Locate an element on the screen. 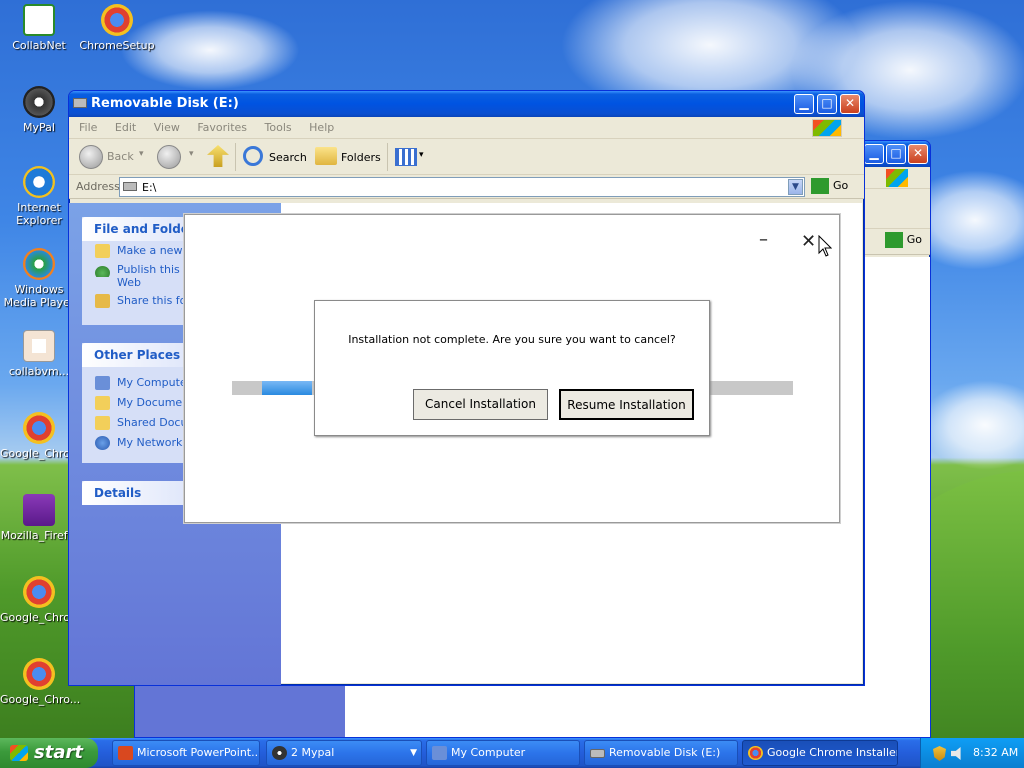  desktop-icon-collabnet: CollabNet is located at coordinates (39, 28).